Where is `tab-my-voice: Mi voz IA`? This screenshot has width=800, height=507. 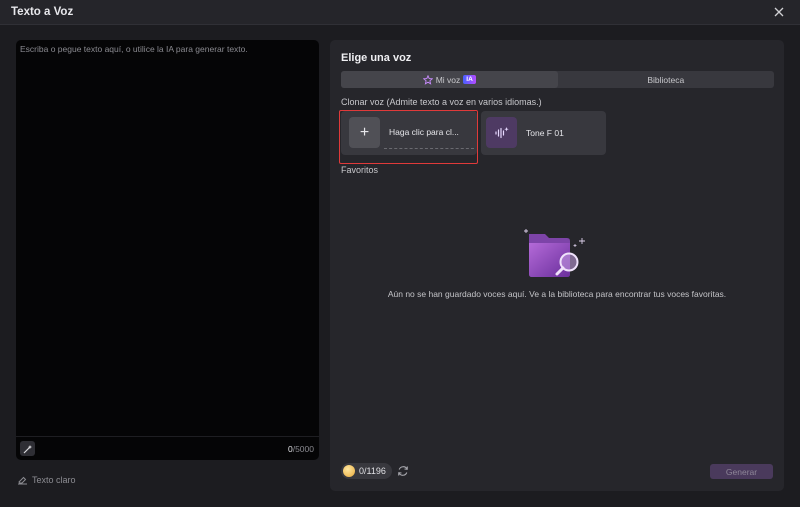 tab-my-voice: Mi voz IA is located at coordinates (449, 79).